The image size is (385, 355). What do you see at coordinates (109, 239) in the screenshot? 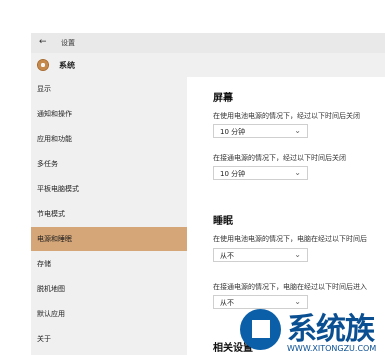
I see `sidebar-item-power-sleep: 电源和睡眠` at bounding box center [109, 239].